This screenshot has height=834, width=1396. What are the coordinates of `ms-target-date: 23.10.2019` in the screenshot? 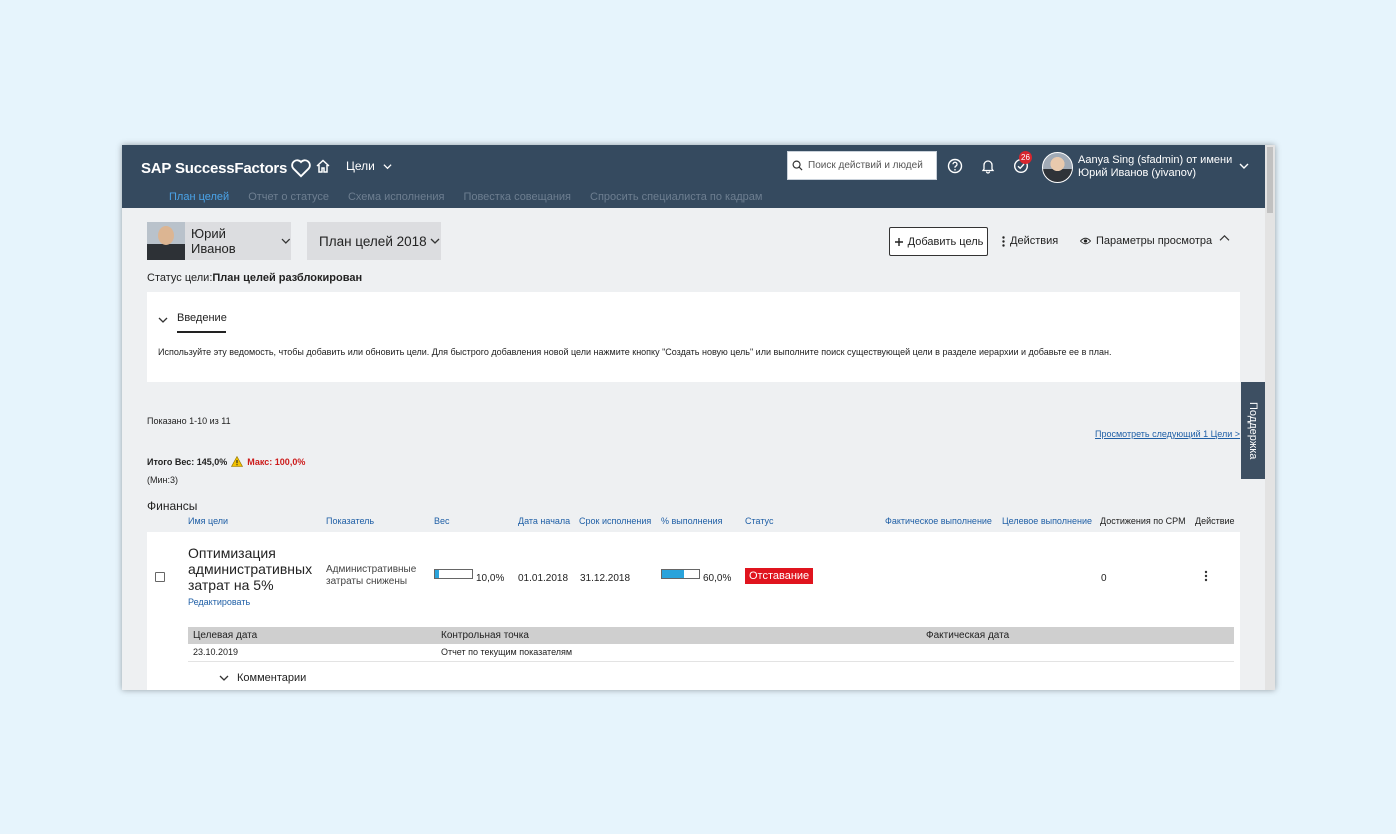 It's located at (216, 652).